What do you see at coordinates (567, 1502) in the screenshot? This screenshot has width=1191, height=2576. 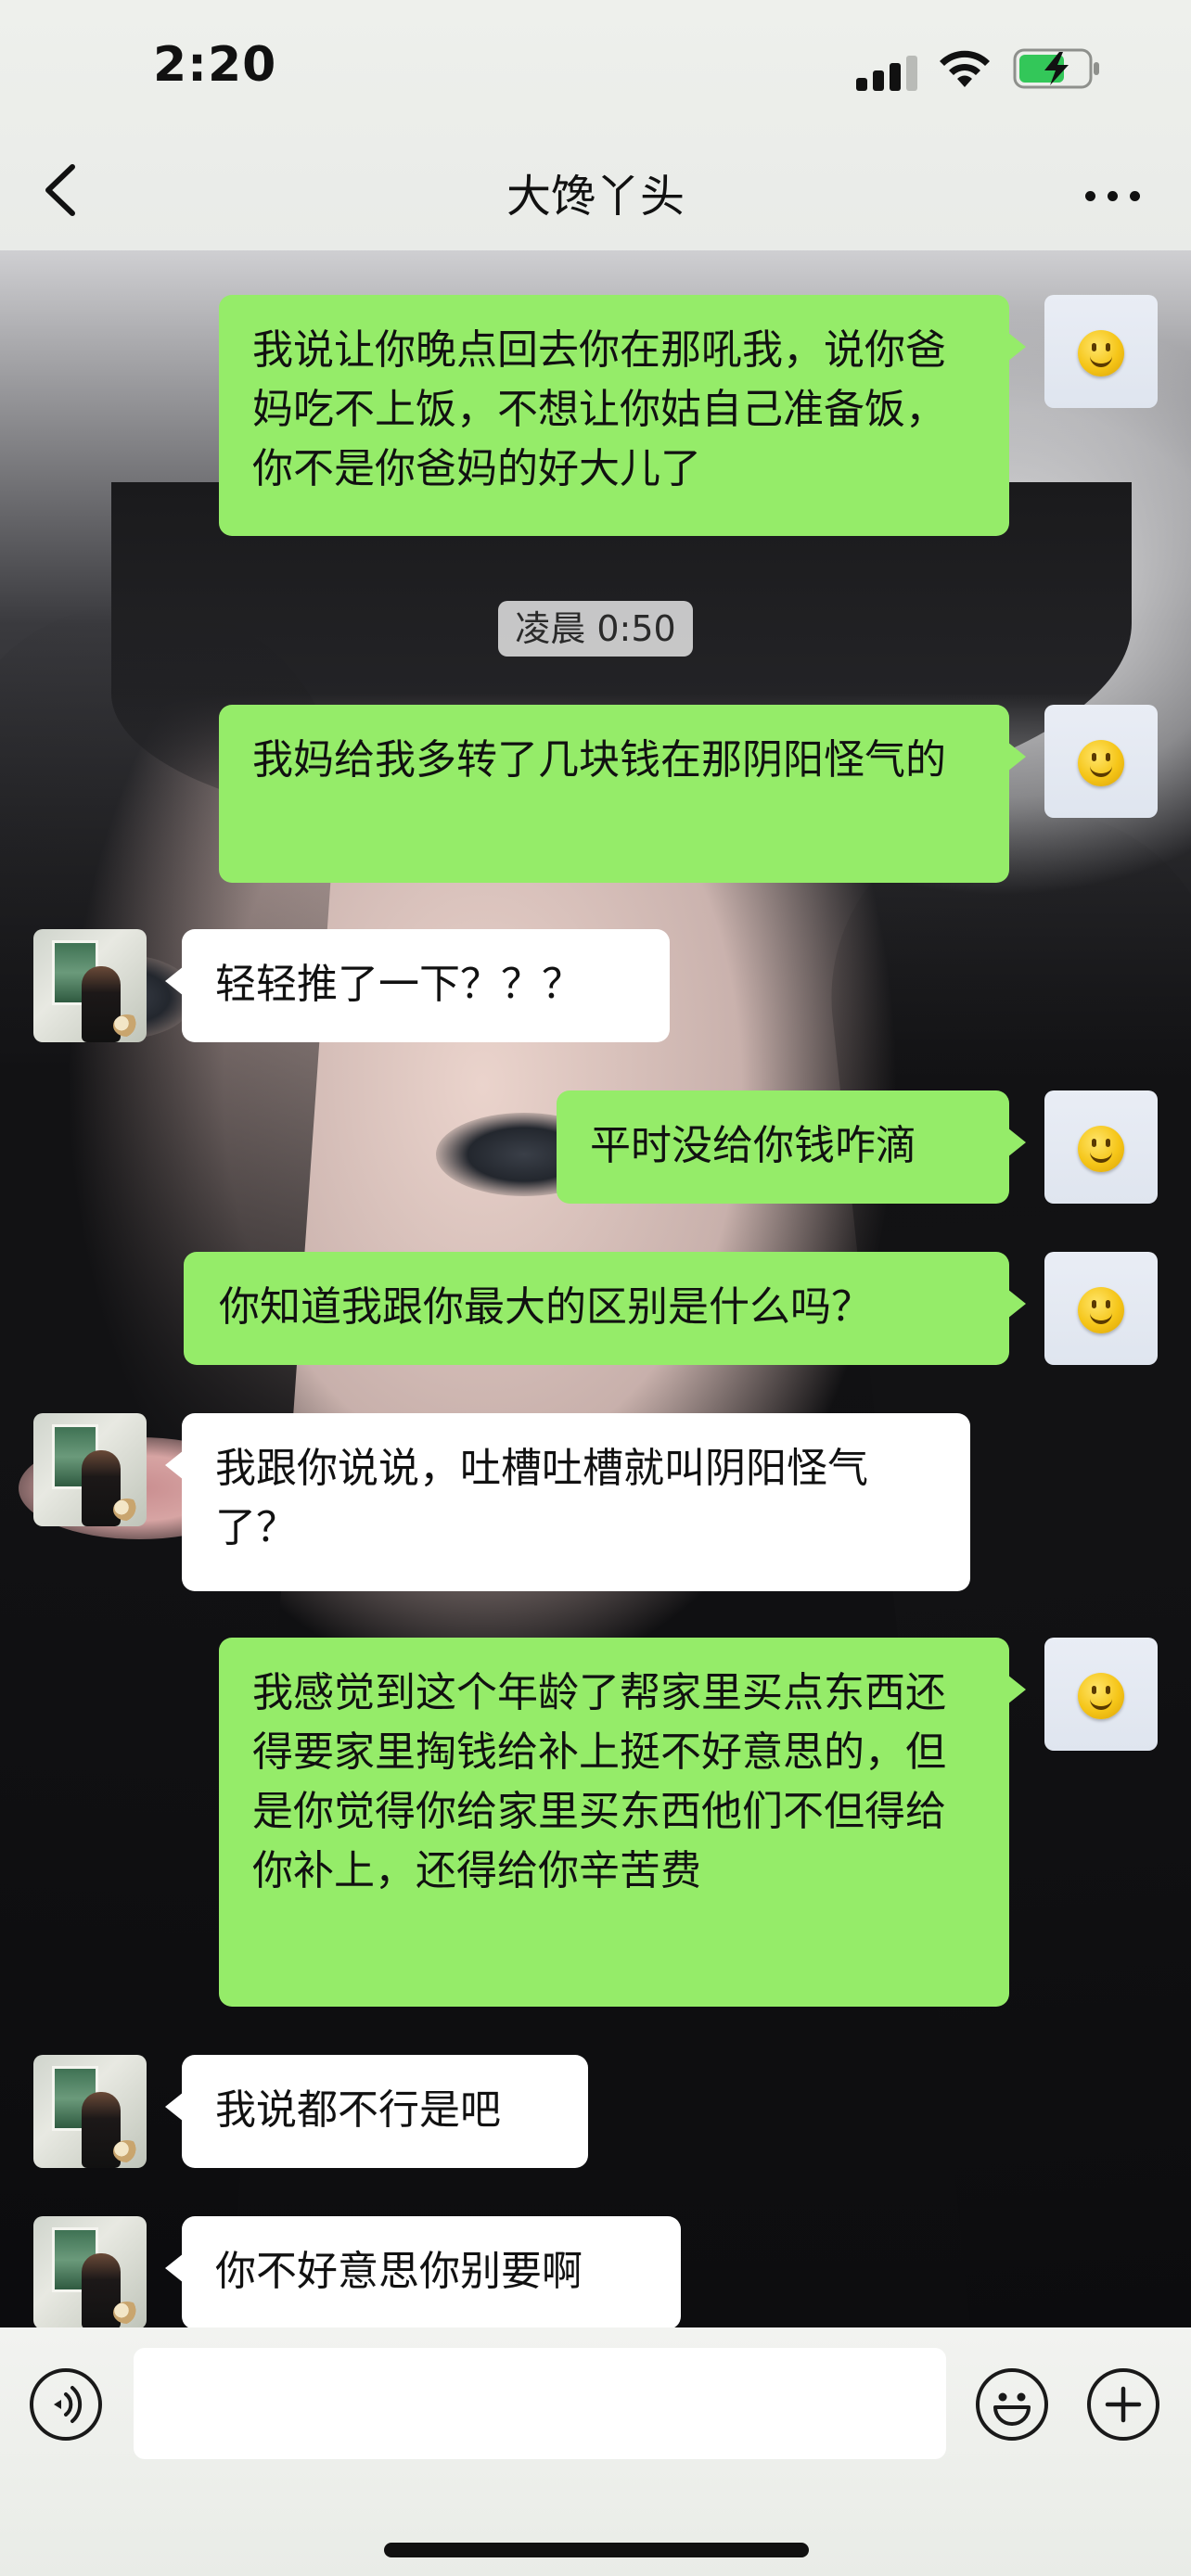 I see `message-bubble-friend: 我跟你说说，吐槽吐槽就叫阴阳怪气了？` at bounding box center [567, 1502].